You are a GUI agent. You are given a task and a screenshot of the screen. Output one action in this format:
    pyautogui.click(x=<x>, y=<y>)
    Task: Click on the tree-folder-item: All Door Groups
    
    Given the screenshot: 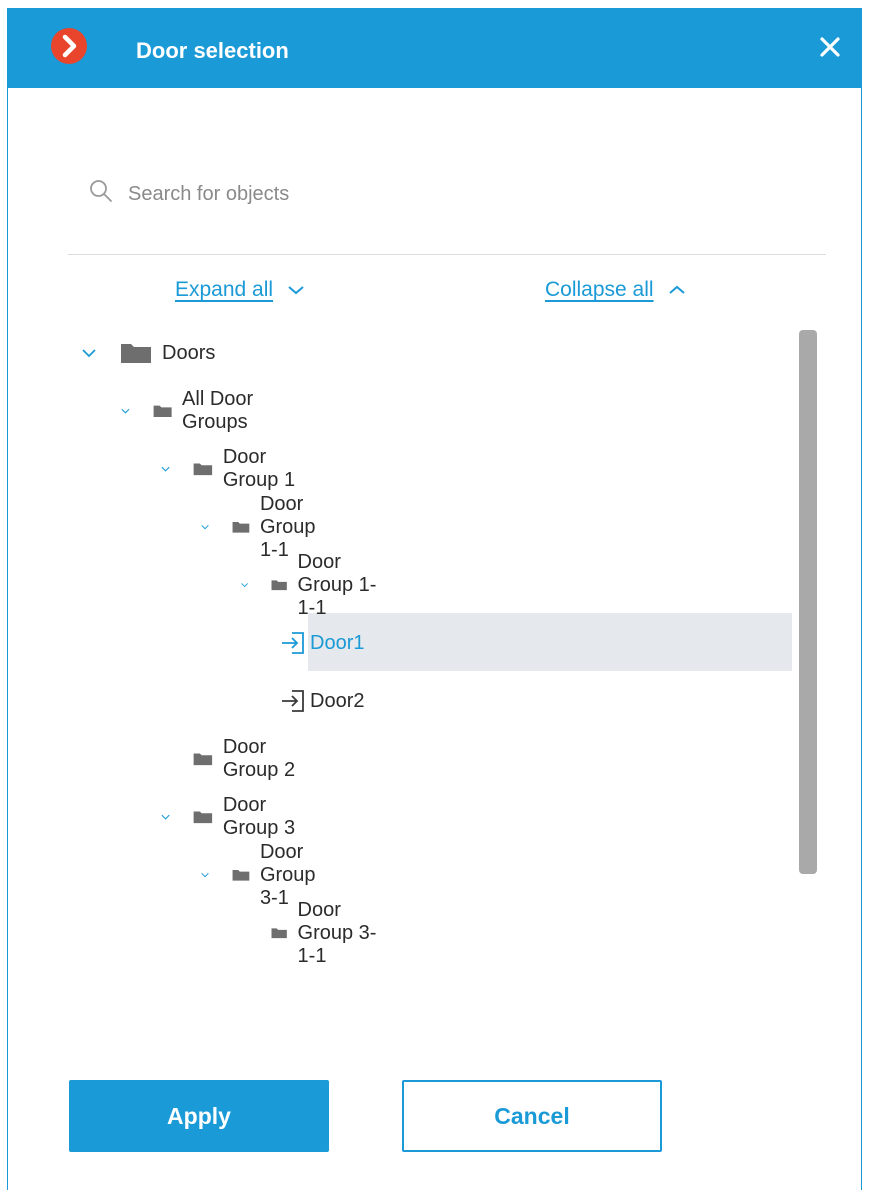 What is the action you would take?
    pyautogui.click(x=194, y=410)
    